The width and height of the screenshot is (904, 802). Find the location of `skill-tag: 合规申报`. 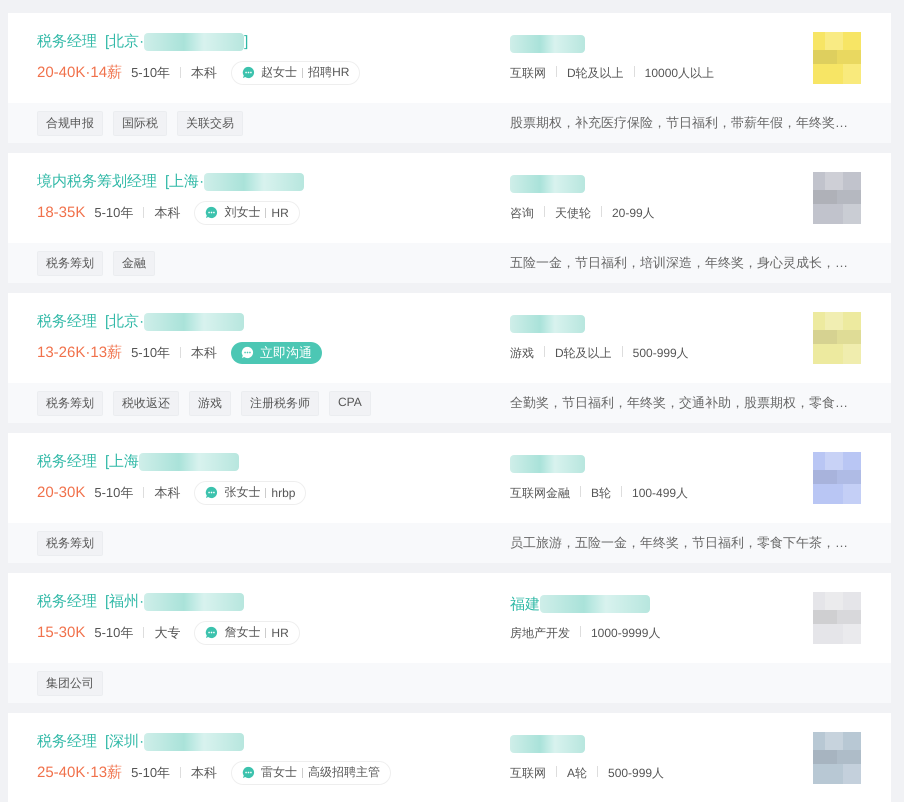

skill-tag: 合规申报 is located at coordinates (70, 123).